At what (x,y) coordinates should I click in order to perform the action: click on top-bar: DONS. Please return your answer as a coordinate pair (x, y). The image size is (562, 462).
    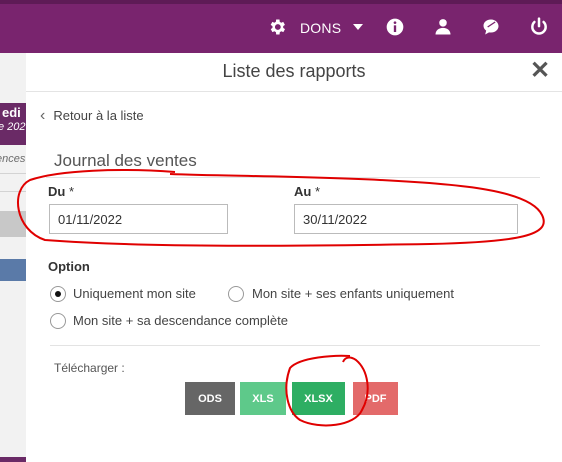
    Looking at the image, I should click on (281, 26).